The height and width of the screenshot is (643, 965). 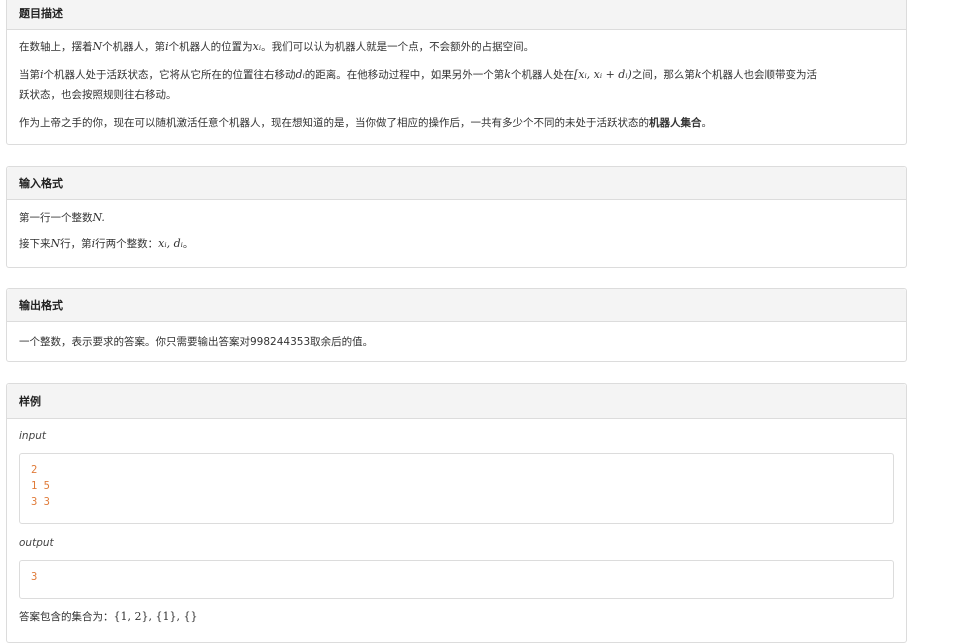 What do you see at coordinates (456, 401) in the screenshot?
I see `sample-title: 样例` at bounding box center [456, 401].